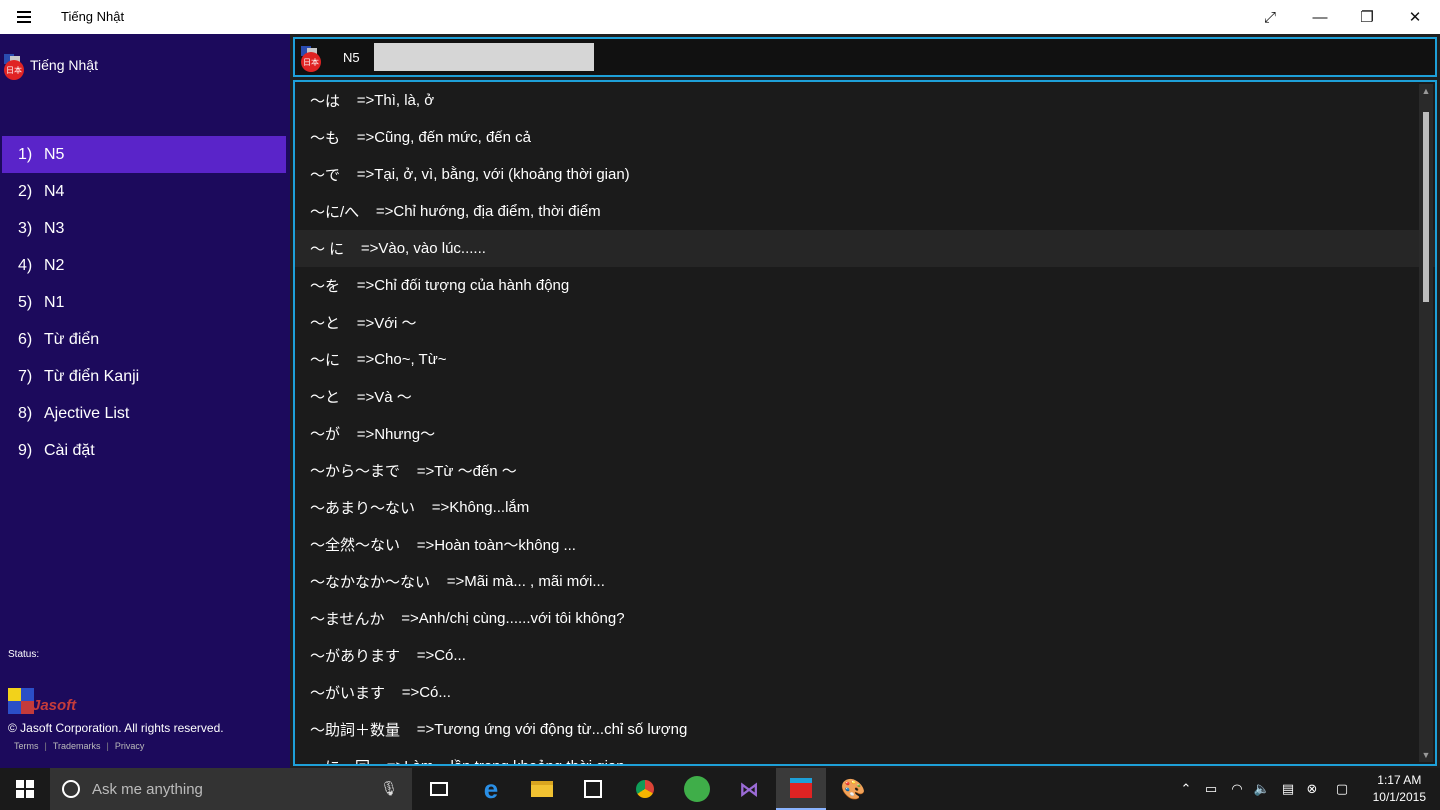 The image size is (1440, 810). I want to click on nav-item-label: Từ điển Kanji, so click(92, 376).